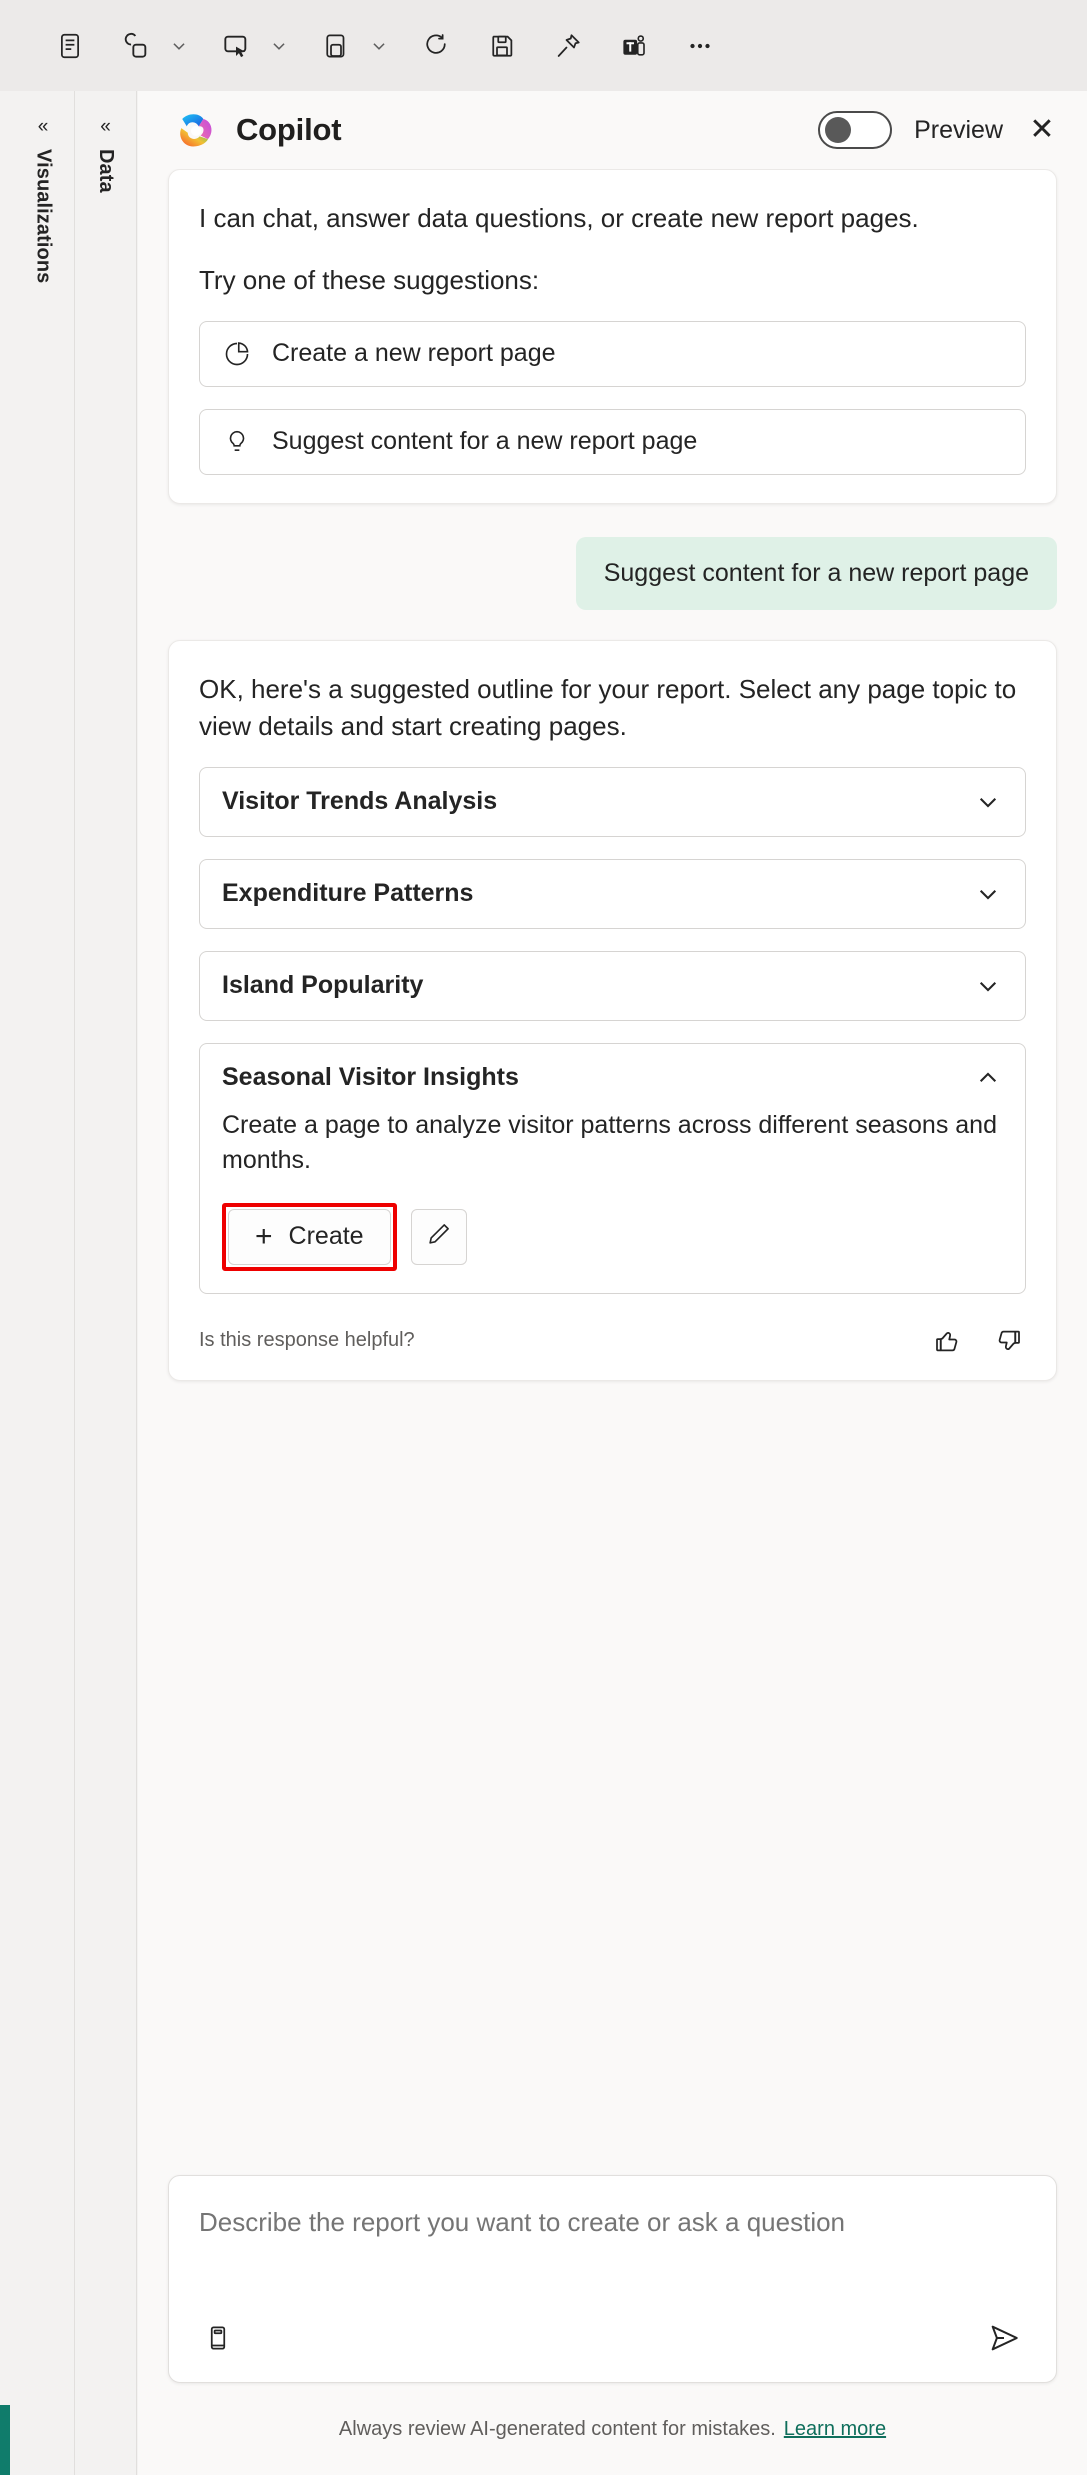 The width and height of the screenshot is (1087, 2475). Describe the element at coordinates (369, 279) in the screenshot. I see `intro-line-2: Try one of these suggestions:` at that location.